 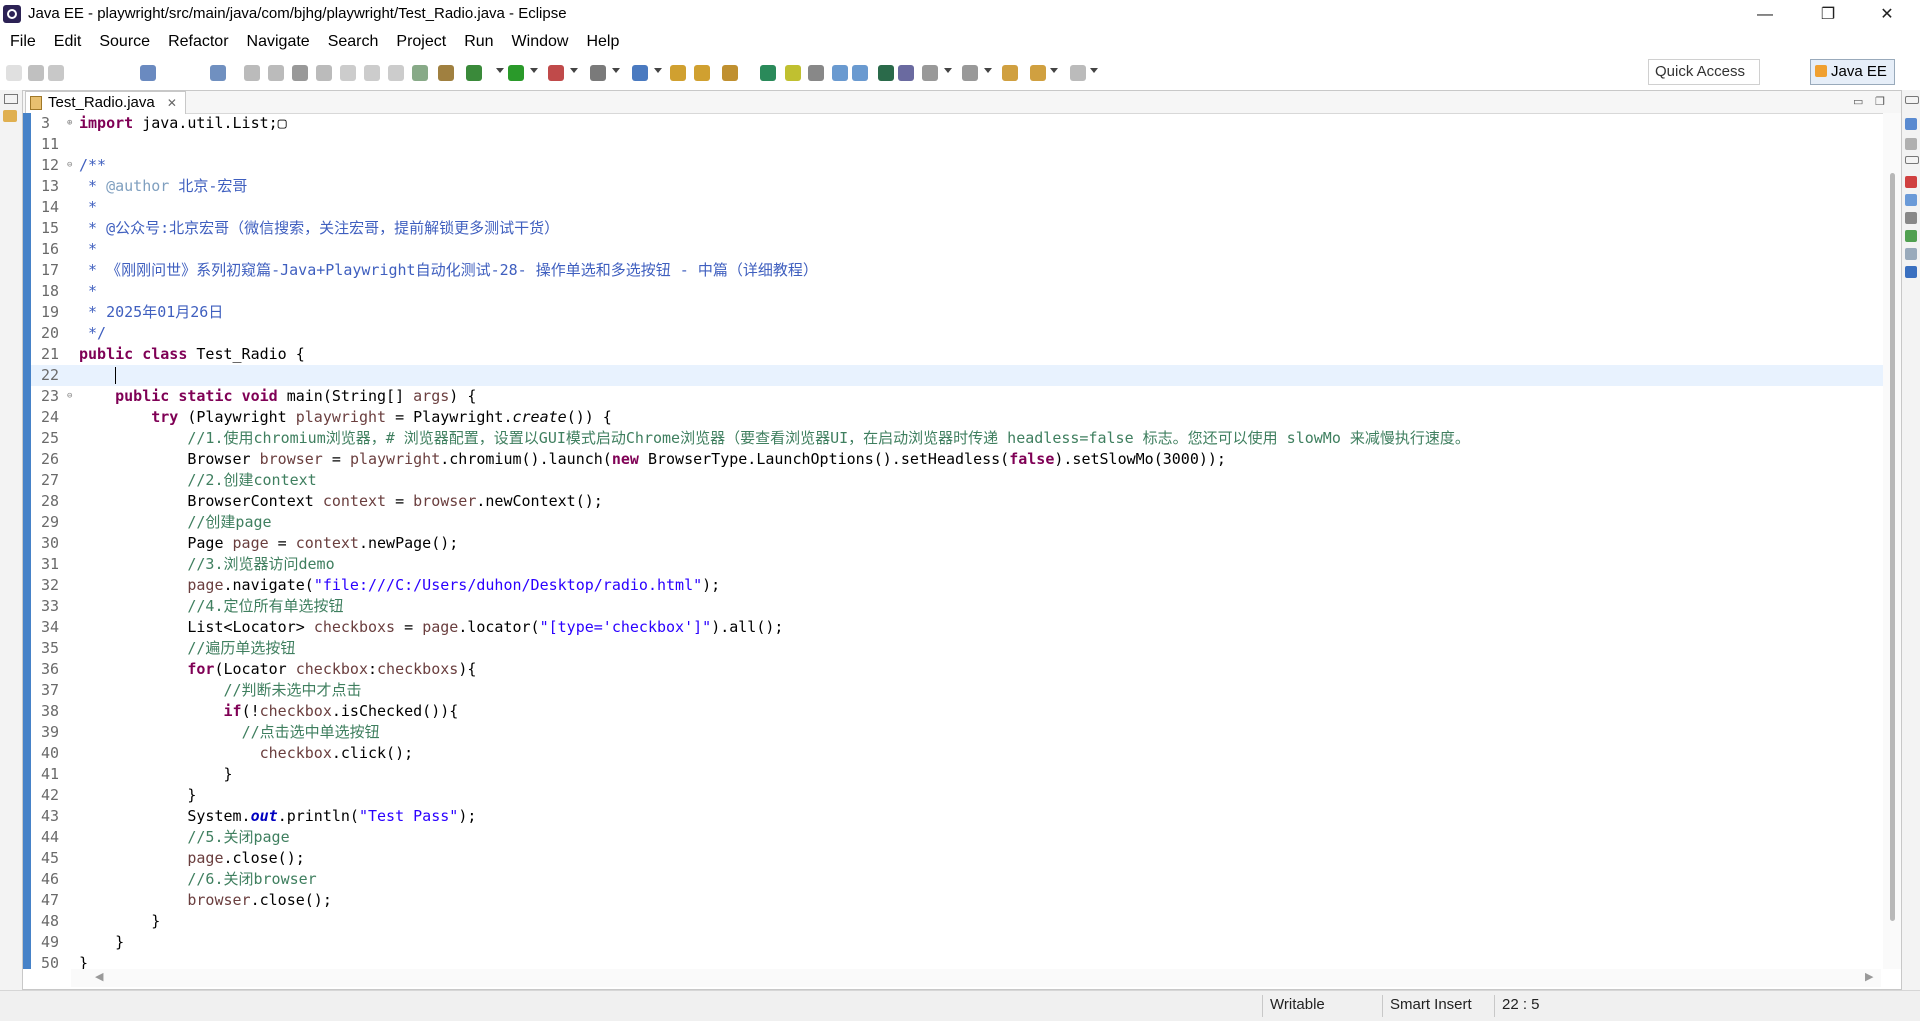 I want to click on globe-icon, so click(x=886, y=73).